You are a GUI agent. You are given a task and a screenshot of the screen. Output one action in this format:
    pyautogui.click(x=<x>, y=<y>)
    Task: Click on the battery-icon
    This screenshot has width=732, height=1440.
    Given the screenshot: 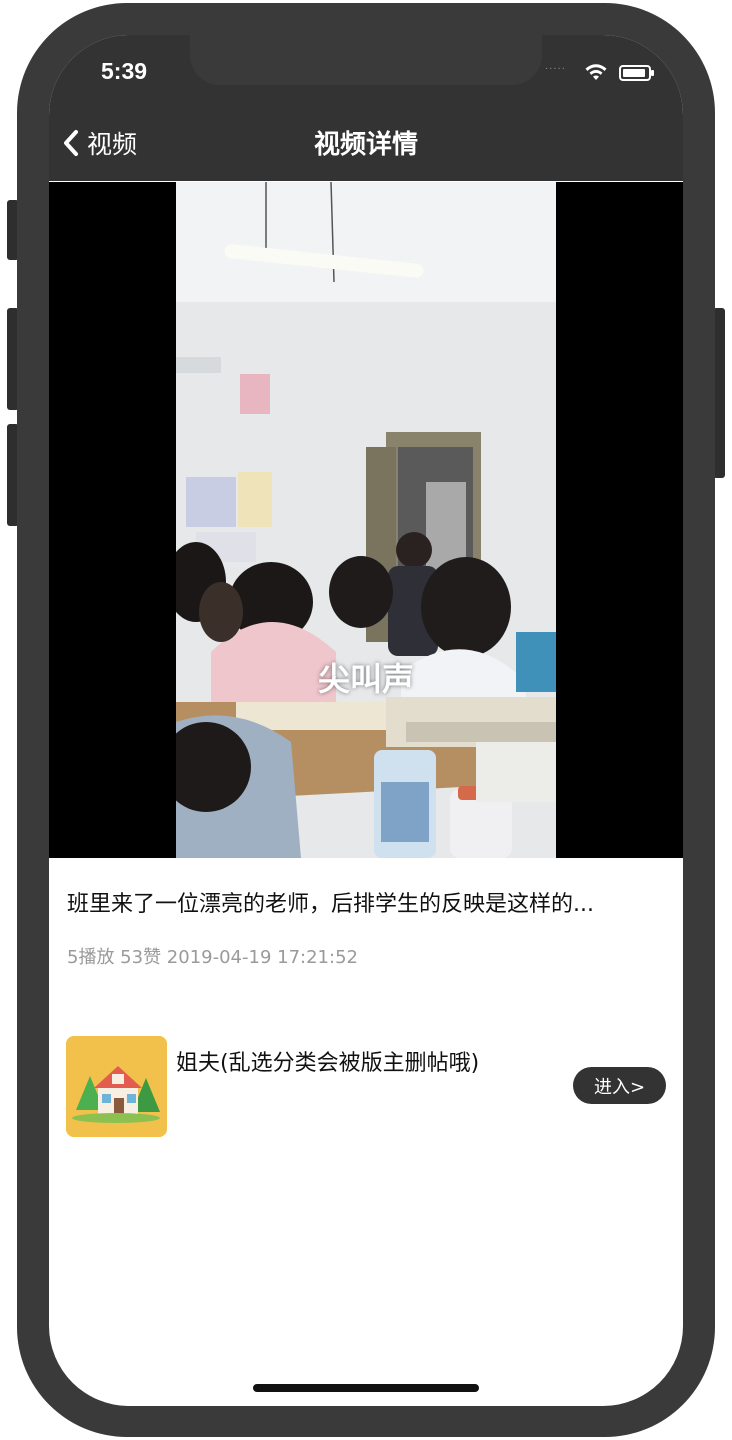 What is the action you would take?
    pyautogui.click(x=636, y=73)
    